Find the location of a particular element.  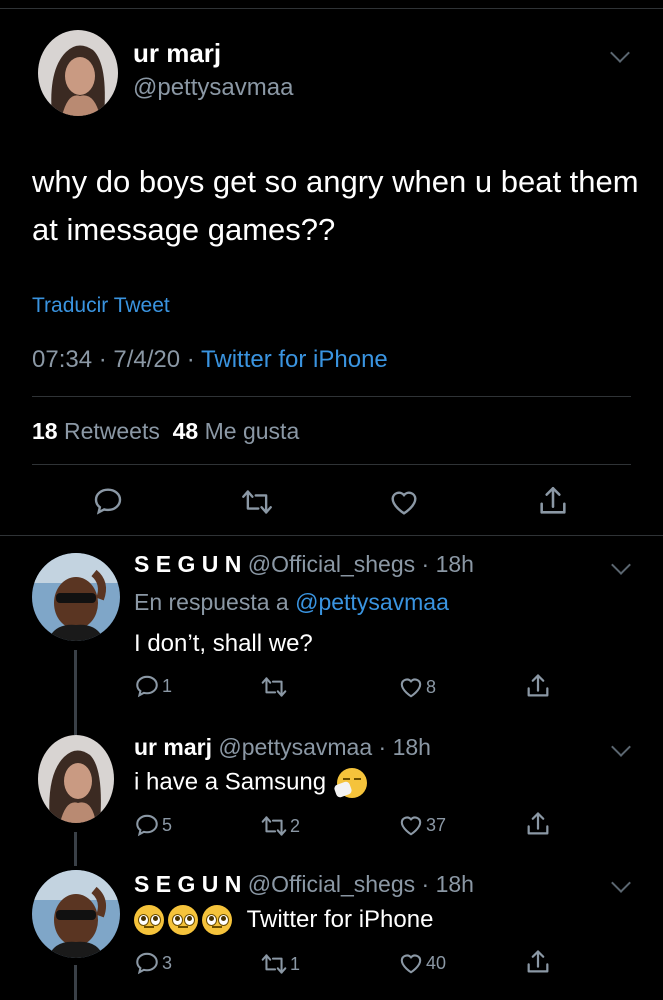

reply-text-row: i have a Samsung is located at coordinates (250, 783).